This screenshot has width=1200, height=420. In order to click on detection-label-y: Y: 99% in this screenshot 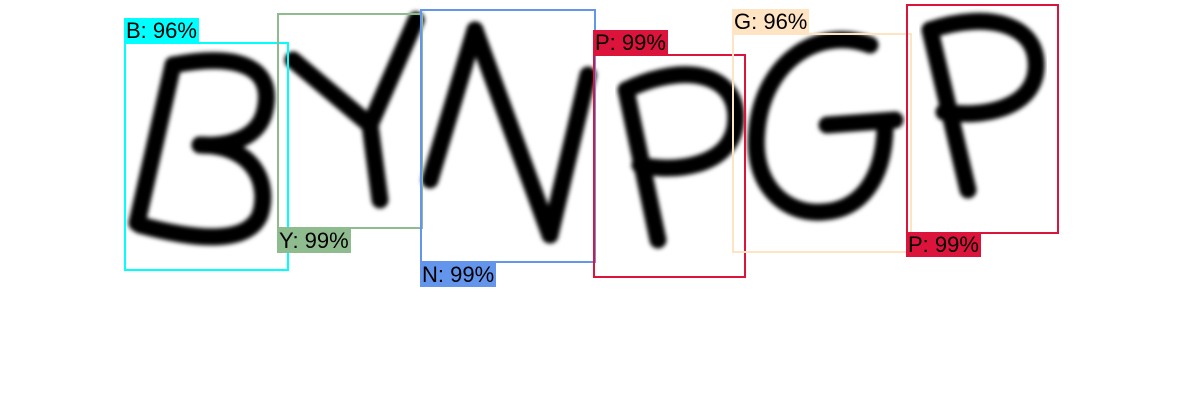, I will do `click(314, 240)`.